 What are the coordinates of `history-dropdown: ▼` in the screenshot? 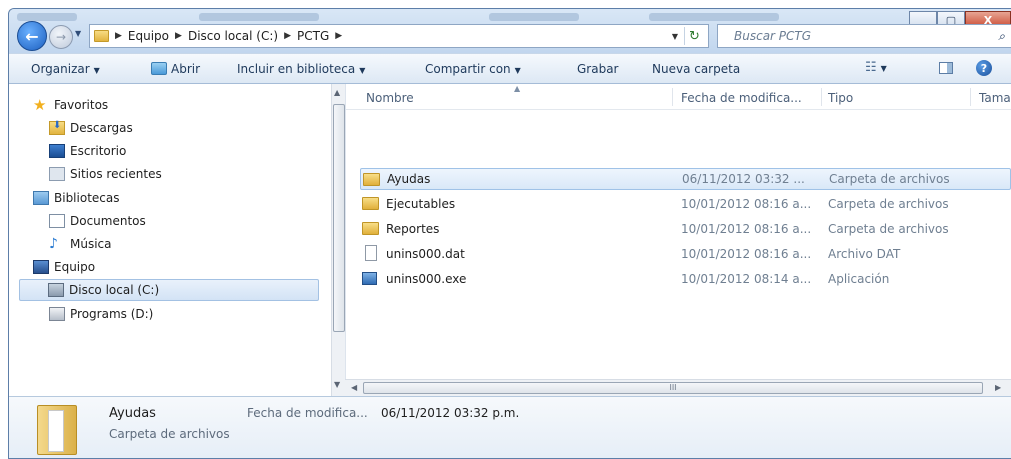 It's located at (78, 33).